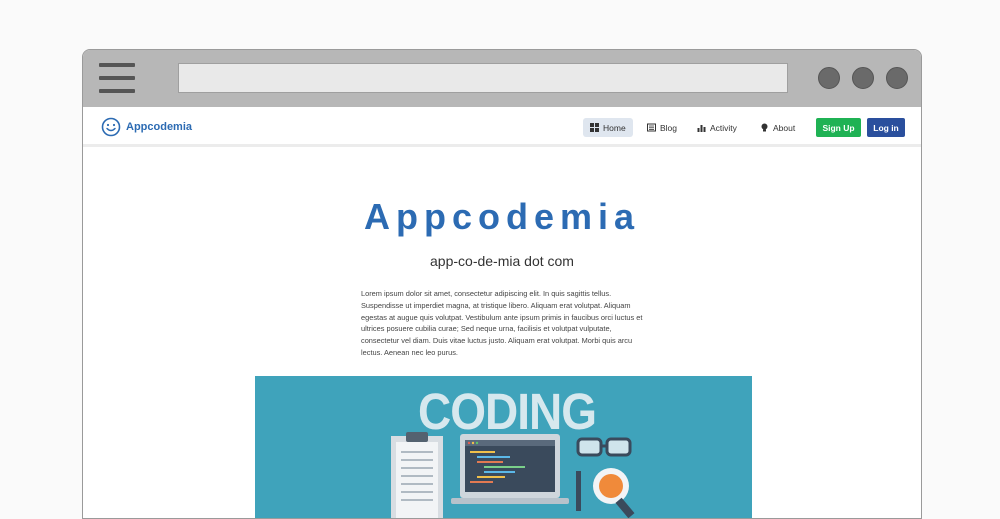  What do you see at coordinates (701, 128) in the screenshot?
I see `chart-icon` at bounding box center [701, 128].